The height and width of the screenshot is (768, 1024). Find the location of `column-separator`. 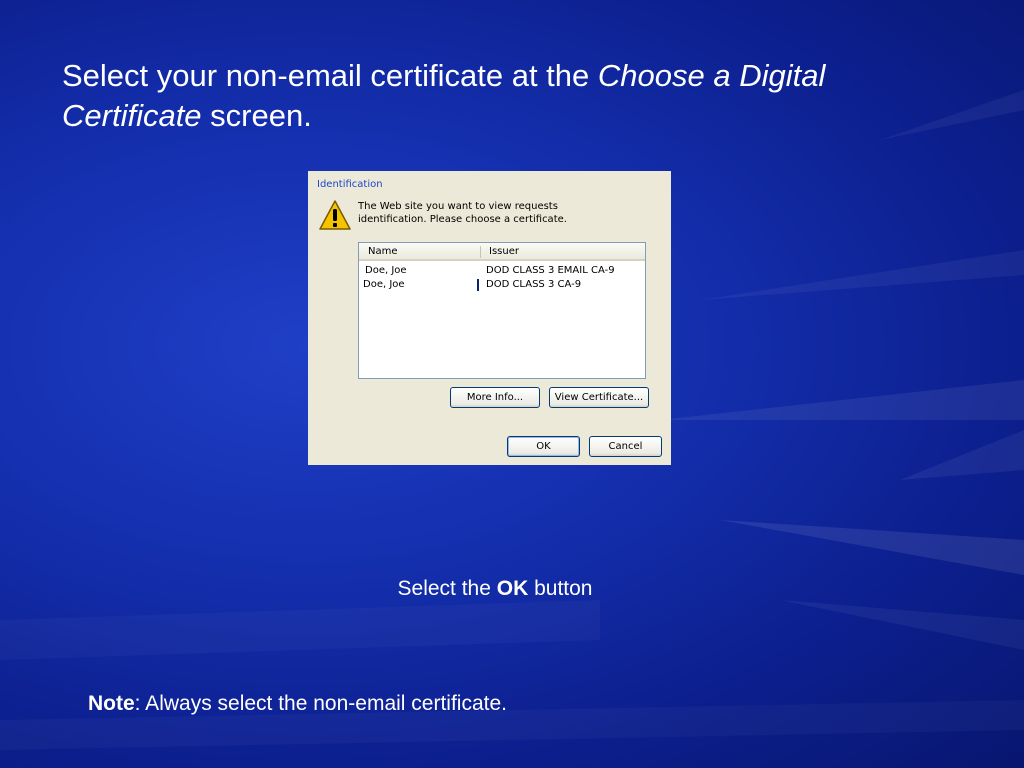

column-separator is located at coordinates (480, 252).